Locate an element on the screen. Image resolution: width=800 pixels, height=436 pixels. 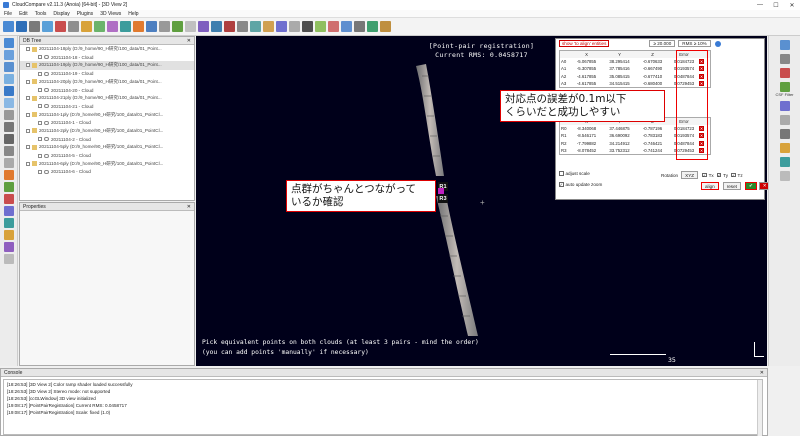
animation-icon is located at coordinates (784, 148).